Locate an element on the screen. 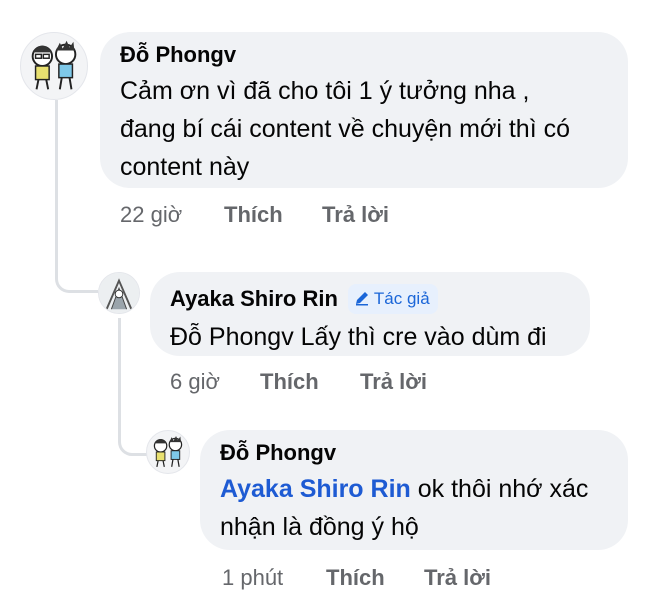 This screenshot has width=650, height=600. author-badge: Tác giả is located at coordinates (392, 299).